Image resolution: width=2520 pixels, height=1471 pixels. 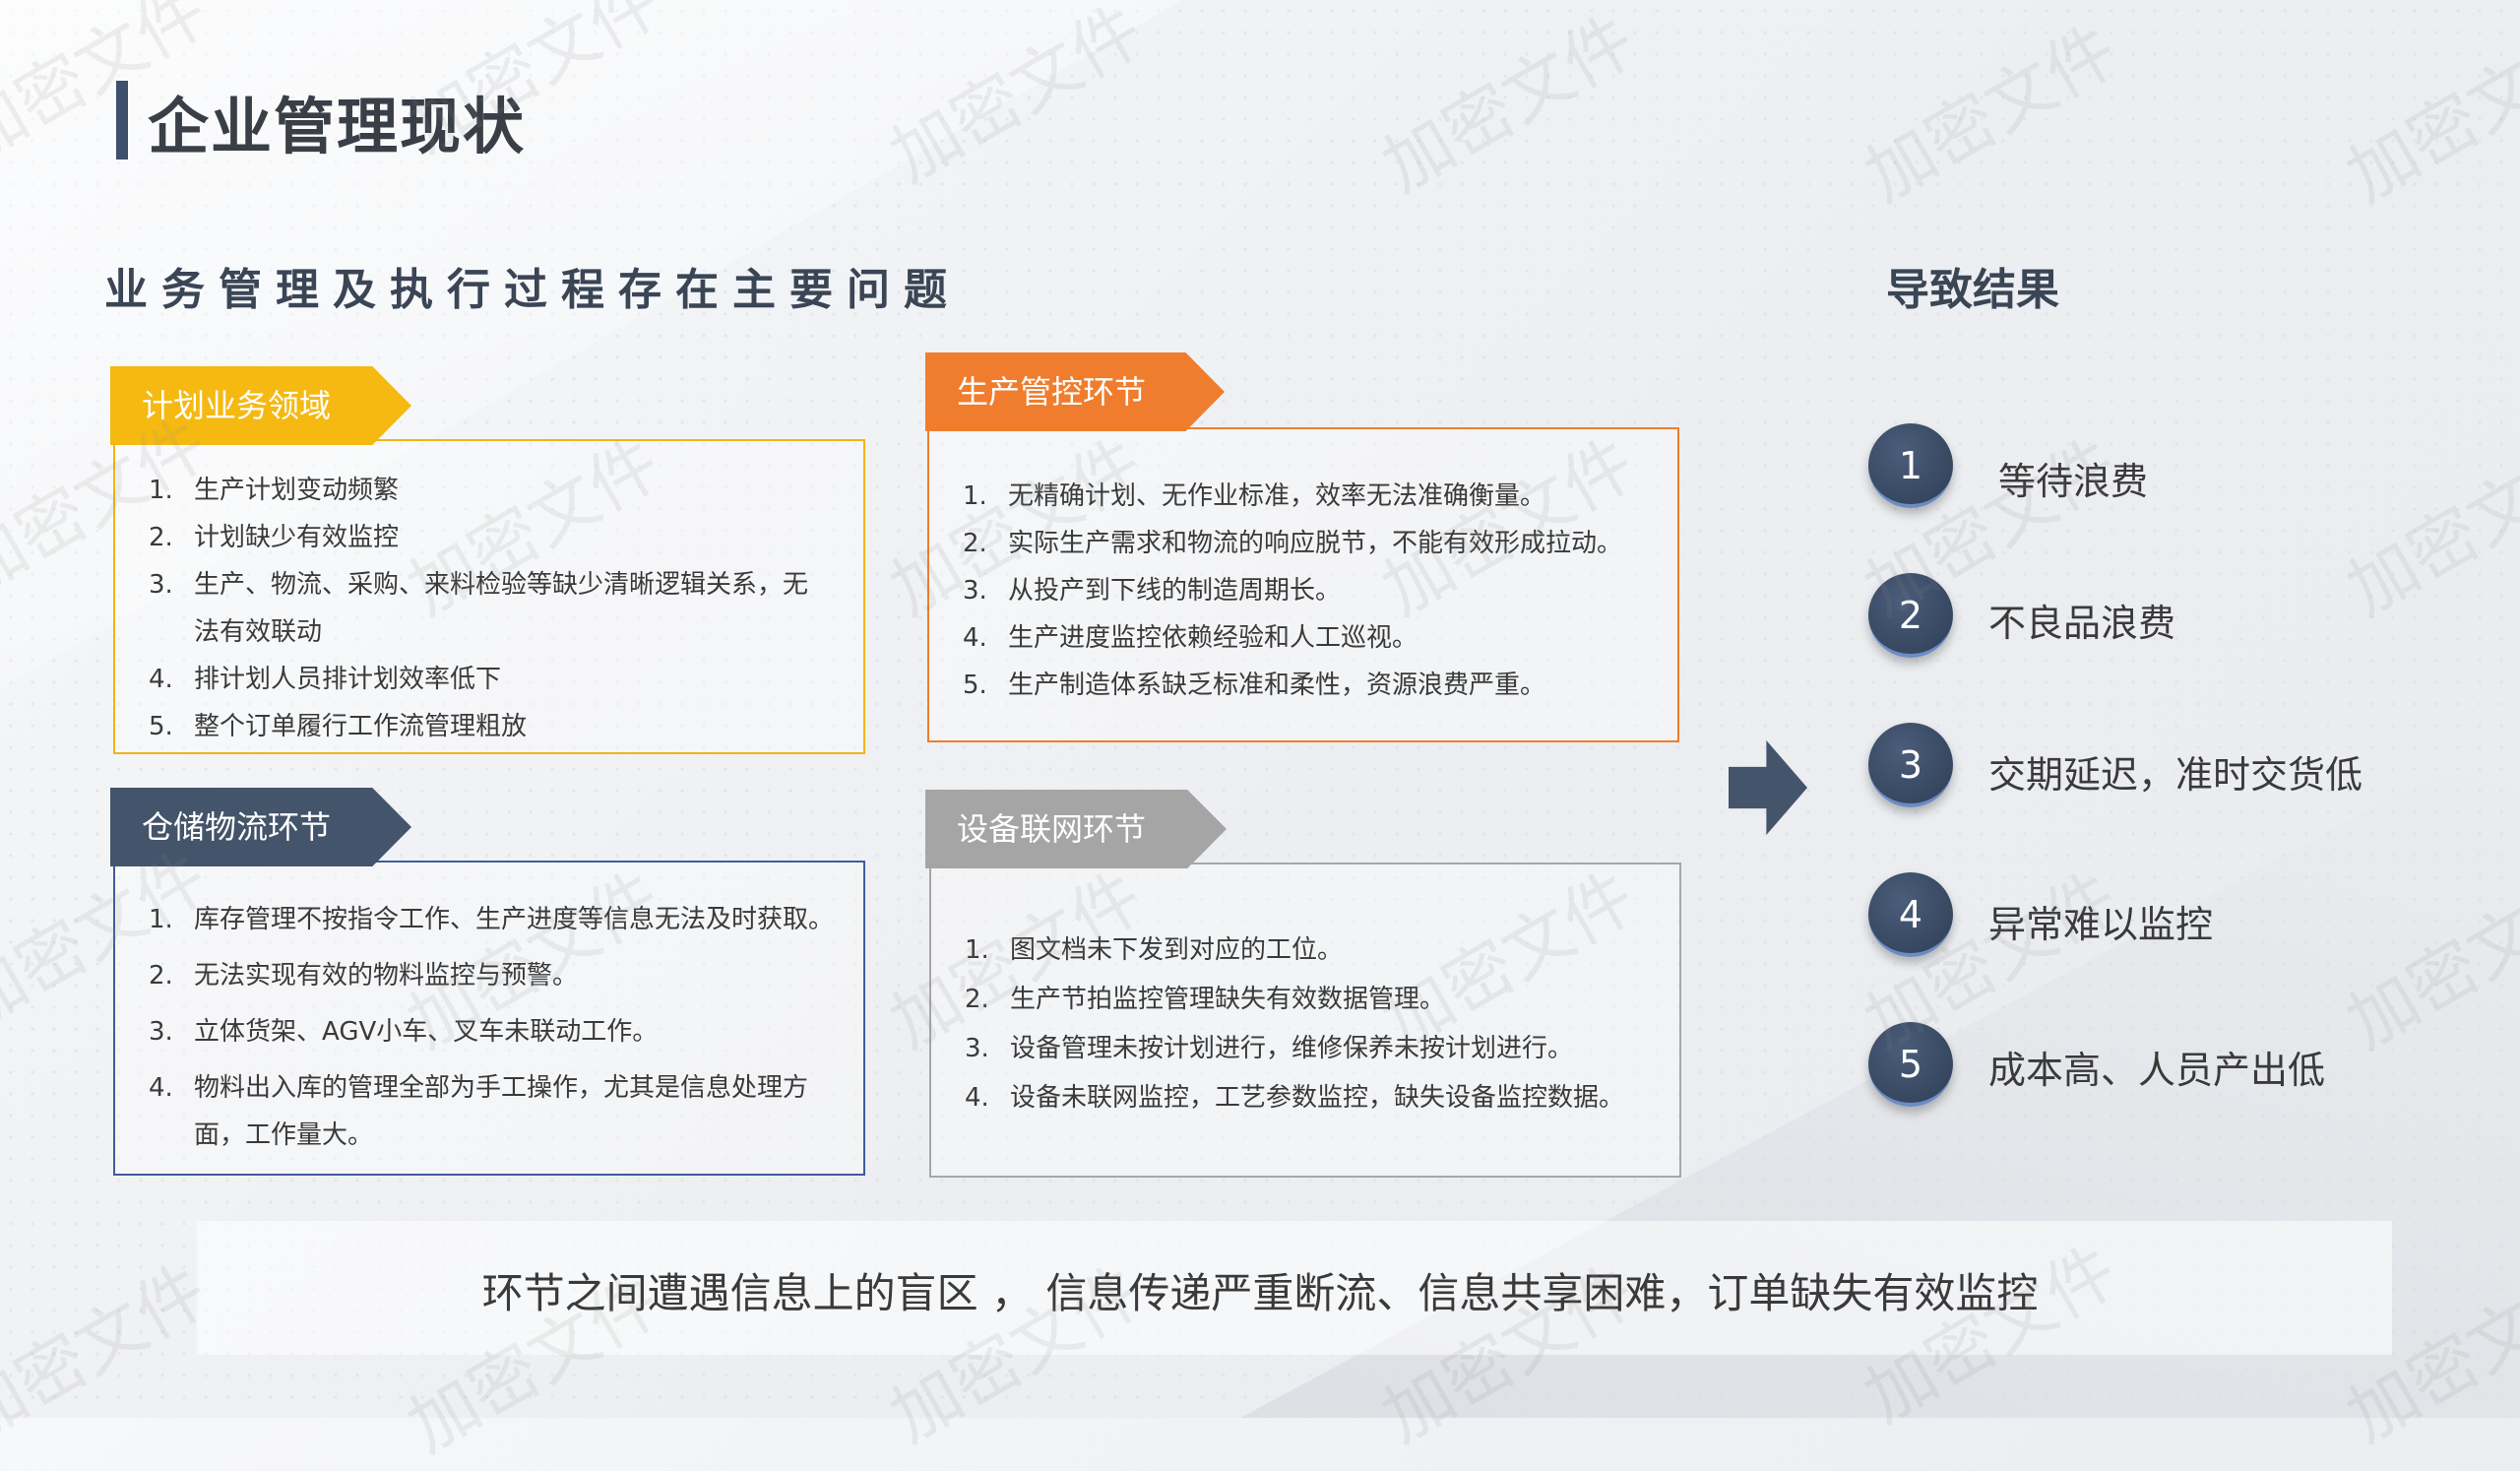 I want to click on warehouse-section-tag: 仓储物流环节, so click(x=260, y=827).